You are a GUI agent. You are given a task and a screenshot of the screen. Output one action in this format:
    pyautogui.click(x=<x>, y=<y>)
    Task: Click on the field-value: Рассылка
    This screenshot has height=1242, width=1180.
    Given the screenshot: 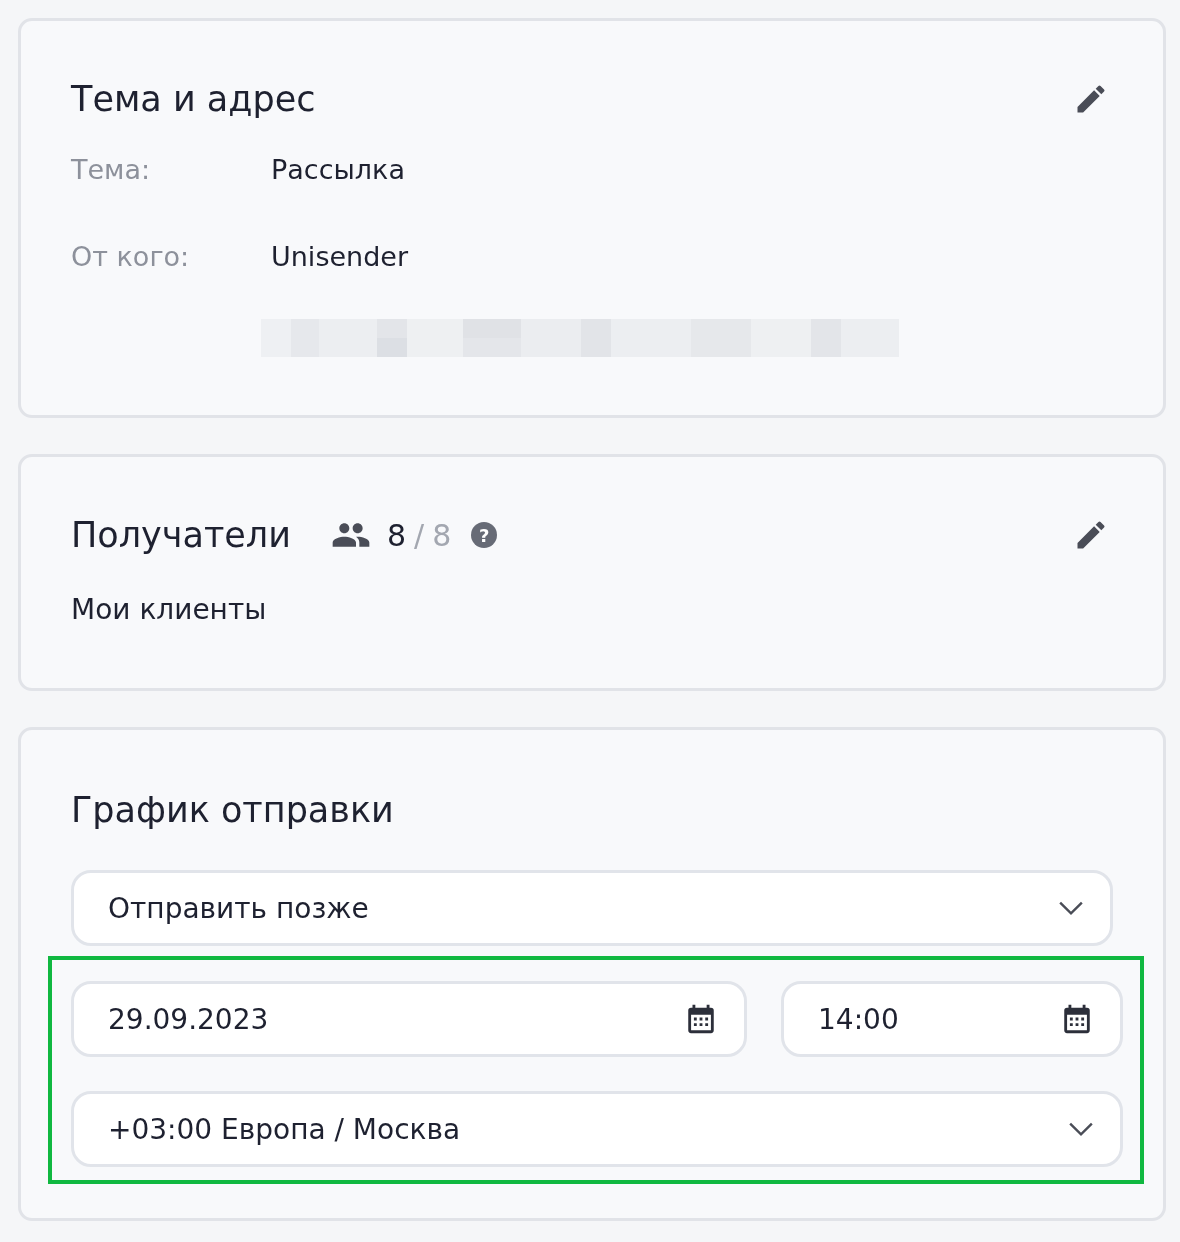 What is the action you would take?
    pyautogui.click(x=338, y=169)
    